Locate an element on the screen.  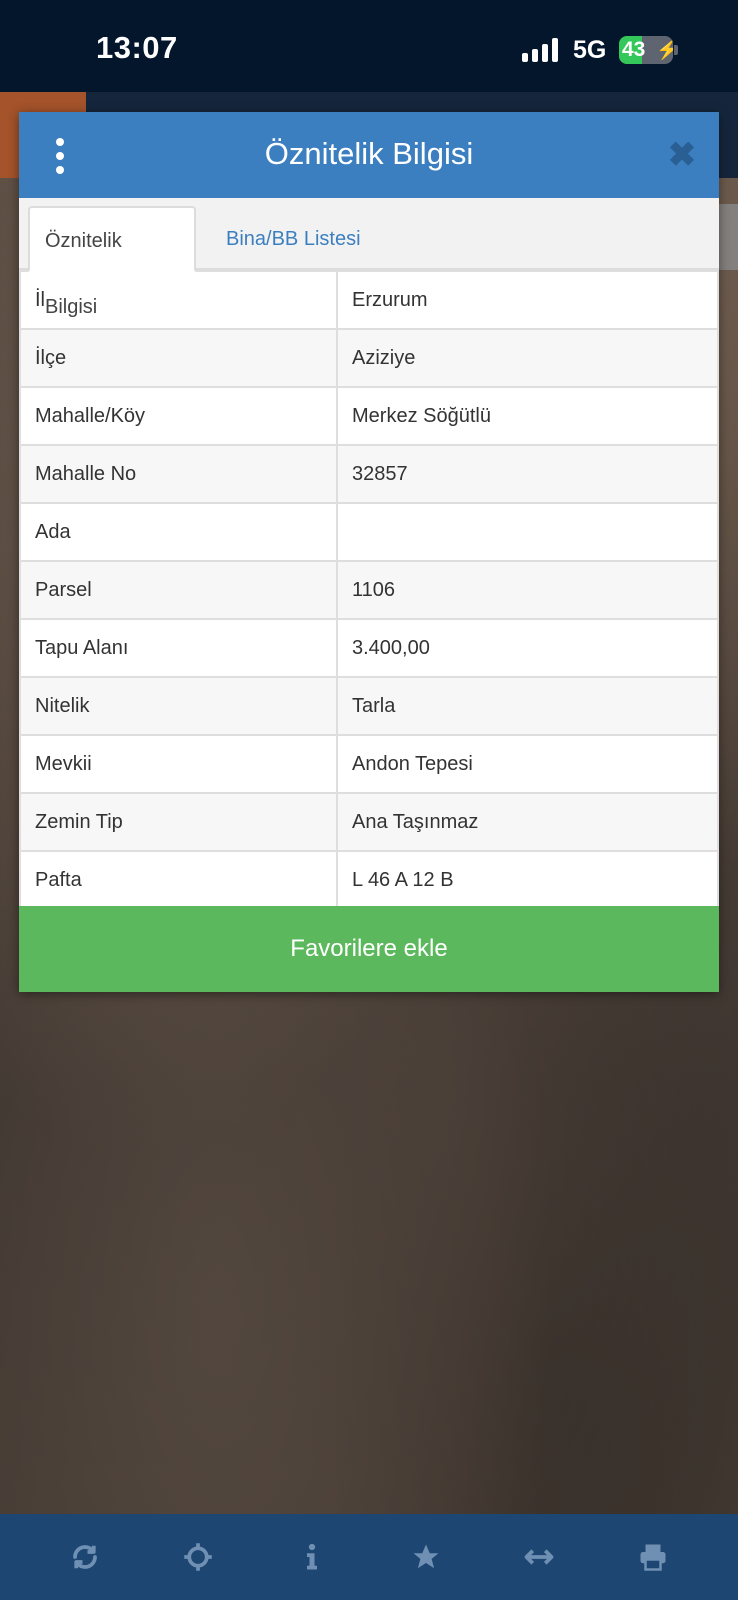
attribute-key: Mevkii is located at coordinates (178, 764).